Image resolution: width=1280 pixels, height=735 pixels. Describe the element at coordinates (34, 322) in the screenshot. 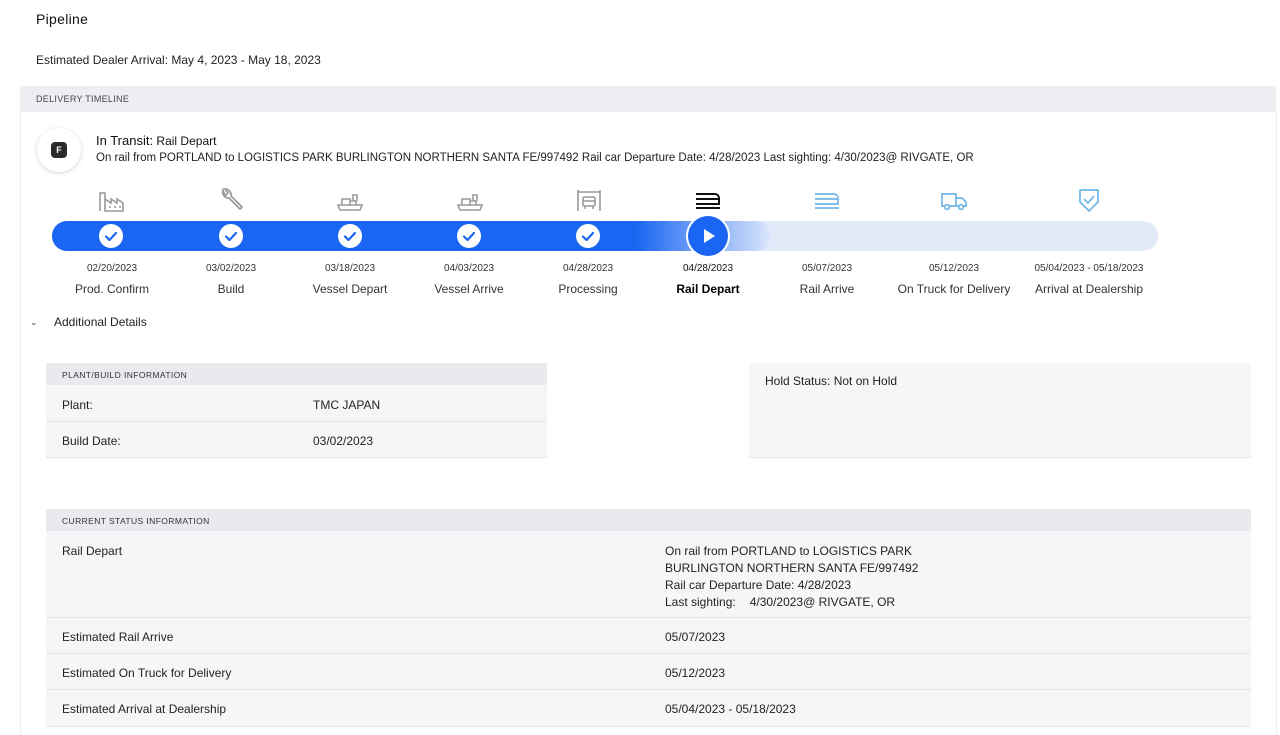

I see `chevron-down-icon: ⌄` at that location.